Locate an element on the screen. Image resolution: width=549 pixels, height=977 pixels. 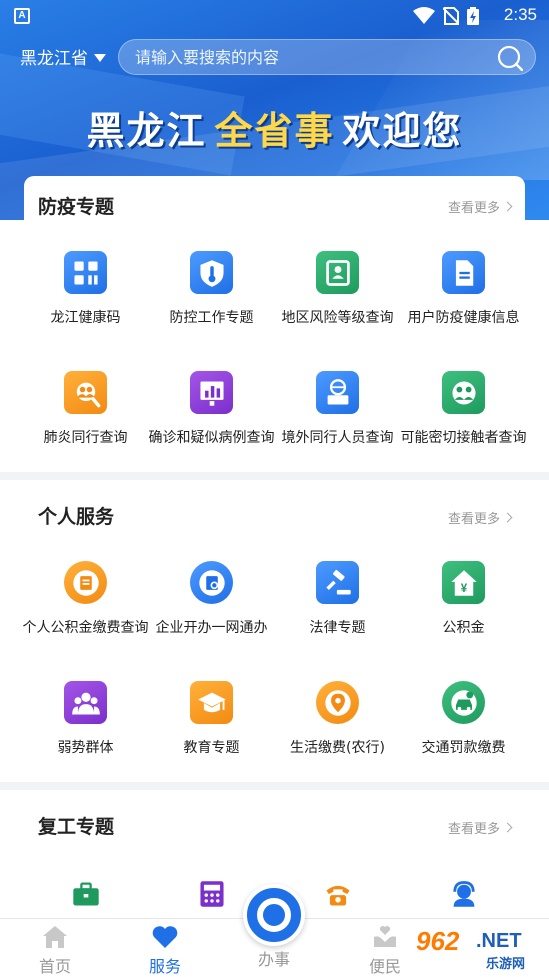
service-item-label: 防控工作专题 is located at coordinates (211, 318).